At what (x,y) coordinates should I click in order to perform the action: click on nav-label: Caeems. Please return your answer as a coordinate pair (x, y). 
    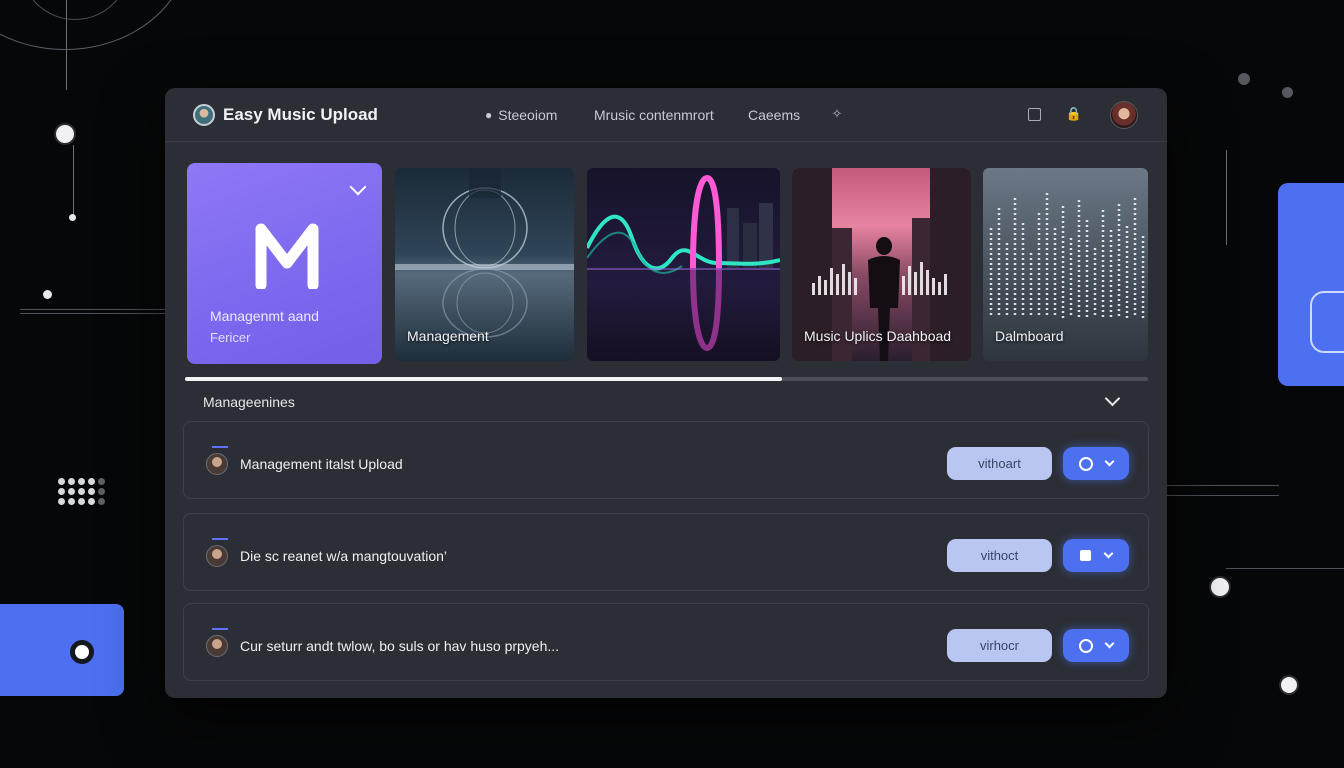
    Looking at the image, I should click on (774, 115).